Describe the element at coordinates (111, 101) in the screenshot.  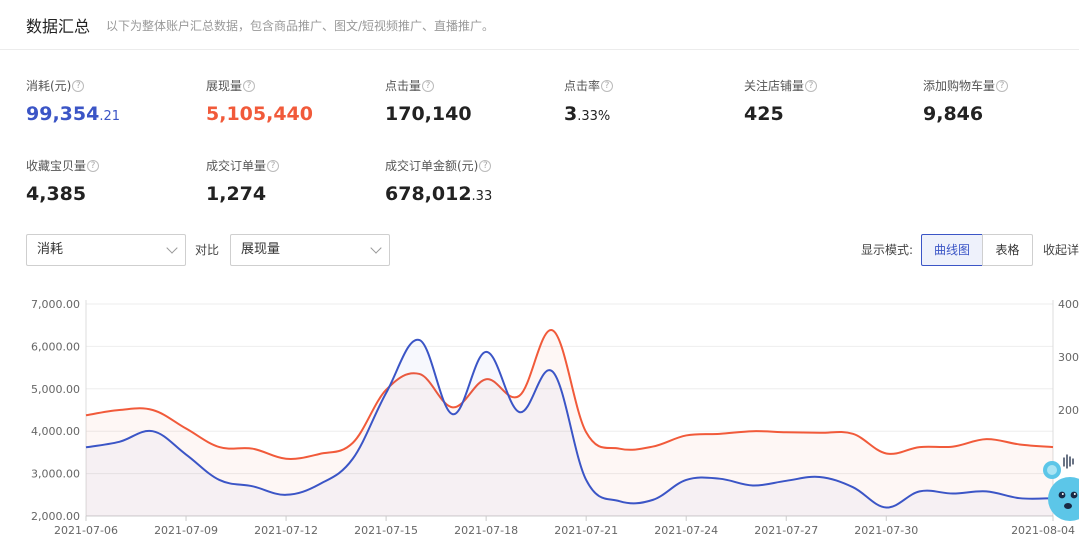
I see `metric-spend: 消耗(元)? 99,354.21` at that location.